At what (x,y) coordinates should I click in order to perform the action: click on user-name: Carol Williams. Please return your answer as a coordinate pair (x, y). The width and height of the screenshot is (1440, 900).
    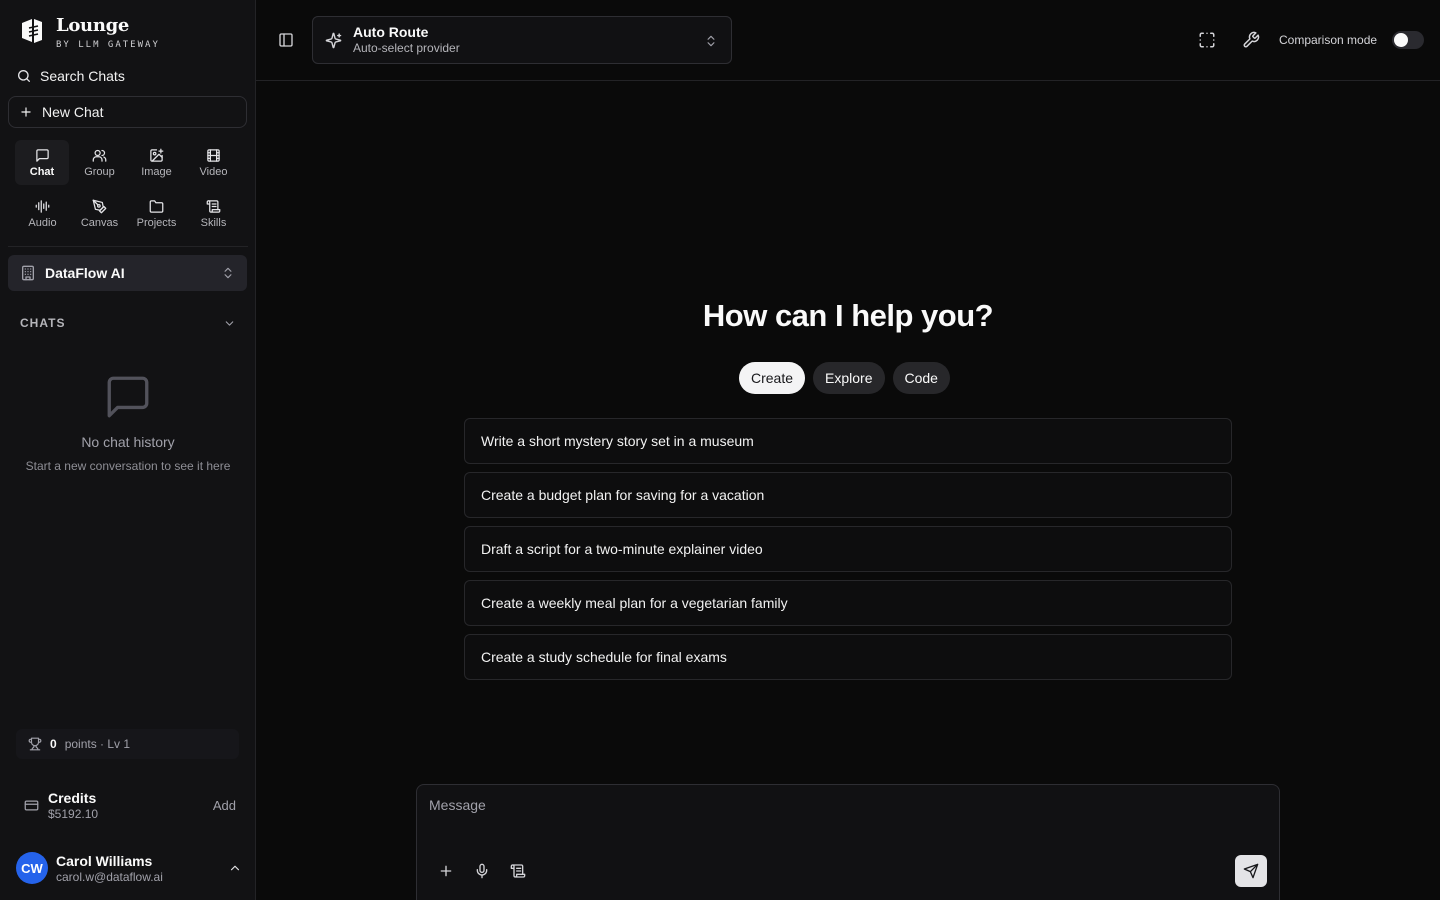
    Looking at the image, I should click on (104, 860).